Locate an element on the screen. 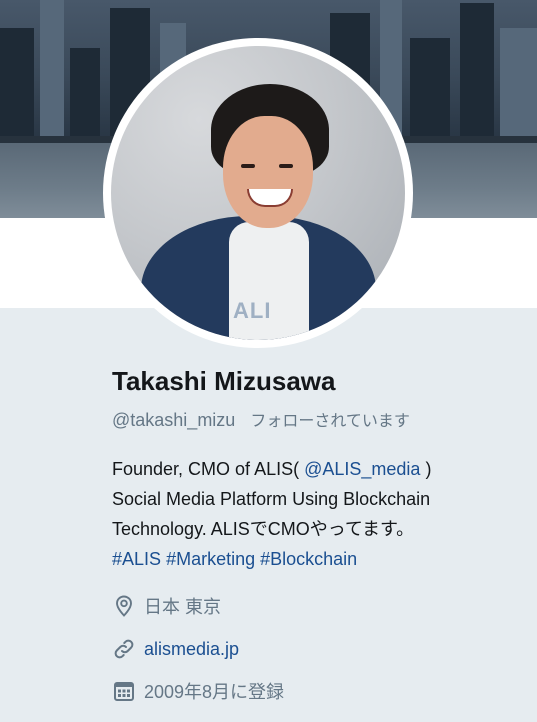 This screenshot has width=537, height=722. bio-line-1-prefix: Founder, CMO of ALIS( is located at coordinates (208, 469).